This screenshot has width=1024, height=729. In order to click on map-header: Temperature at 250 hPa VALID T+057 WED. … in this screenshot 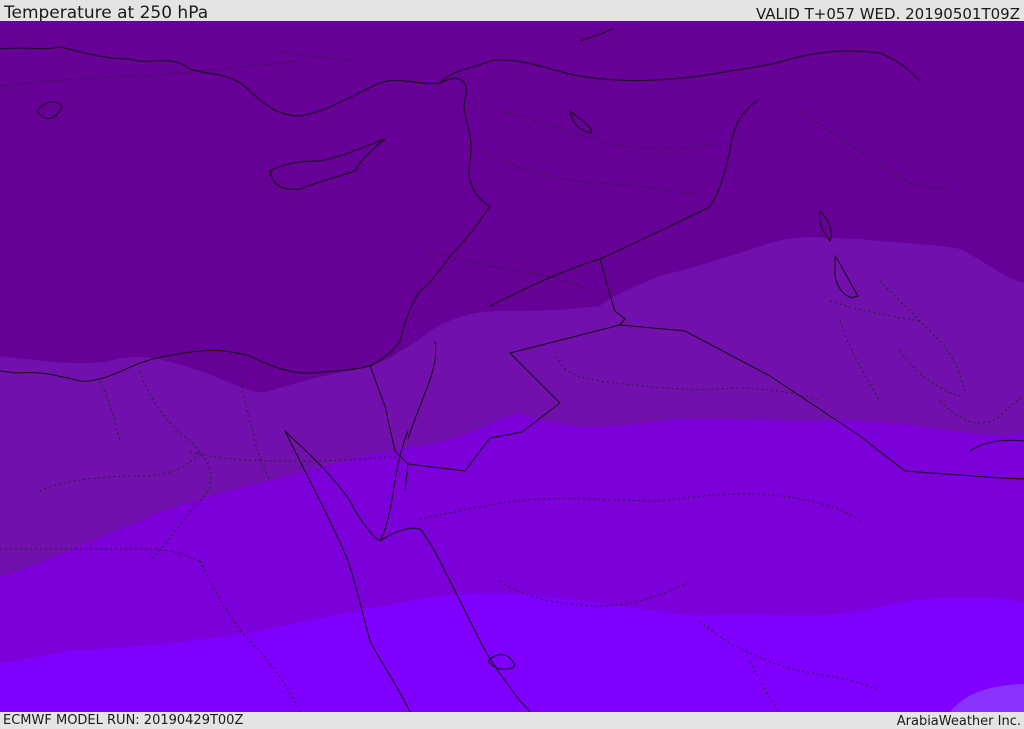, I will do `click(512, 11)`.